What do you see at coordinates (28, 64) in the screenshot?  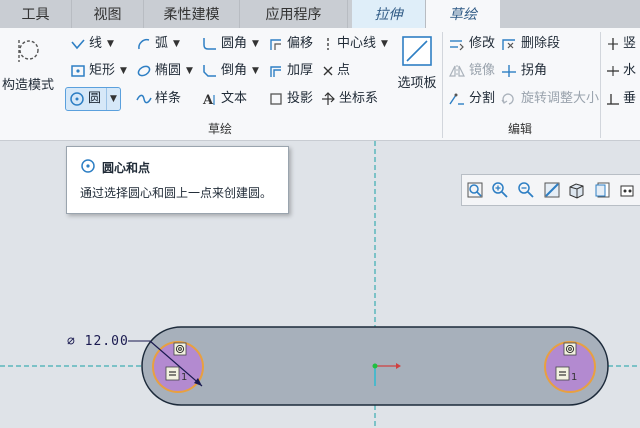 I see `construction-mode-button: 构造模式` at bounding box center [28, 64].